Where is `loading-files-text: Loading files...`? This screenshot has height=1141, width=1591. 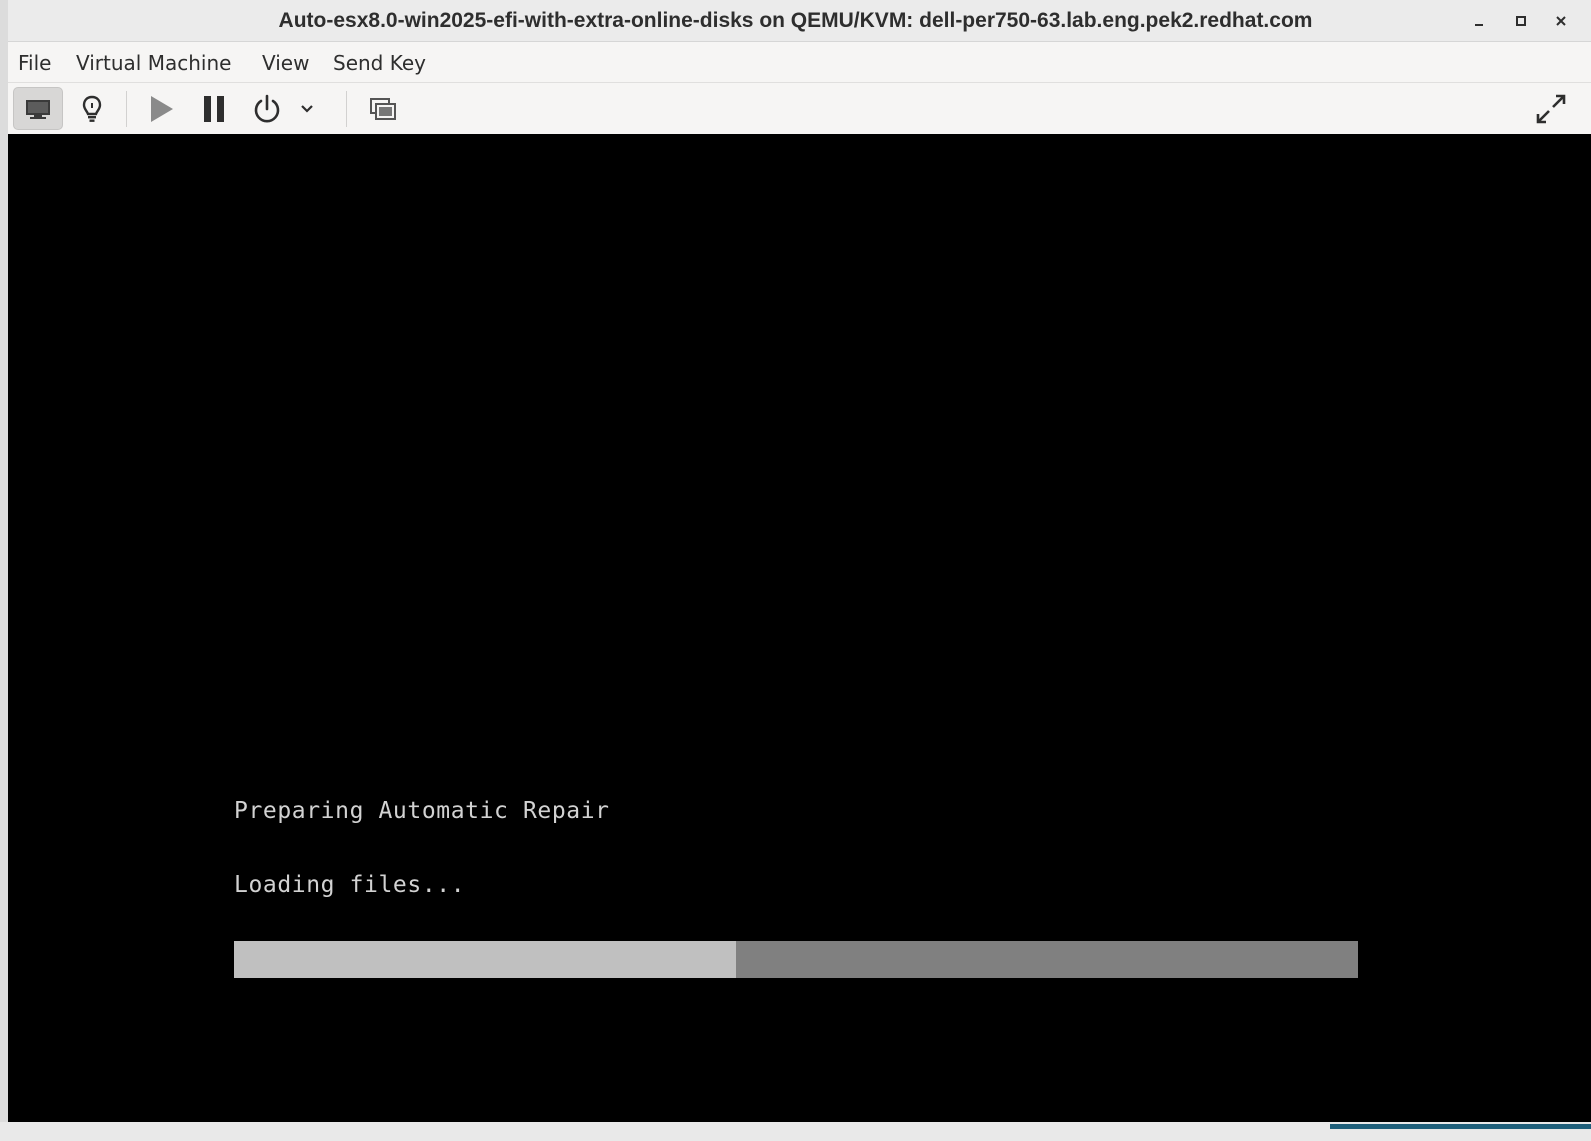 loading-files-text: Loading files... is located at coordinates (350, 885).